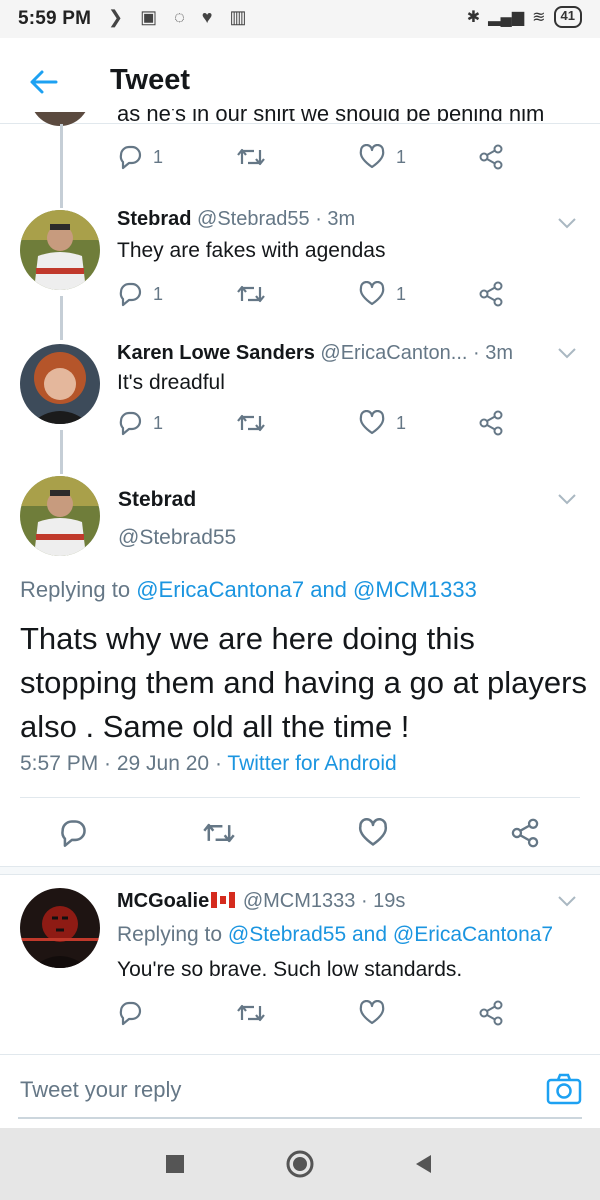 The image size is (600, 1200). Describe the element at coordinates (311, 763) in the screenshot. I see `tweet-source: Twitter for Android` at that location.